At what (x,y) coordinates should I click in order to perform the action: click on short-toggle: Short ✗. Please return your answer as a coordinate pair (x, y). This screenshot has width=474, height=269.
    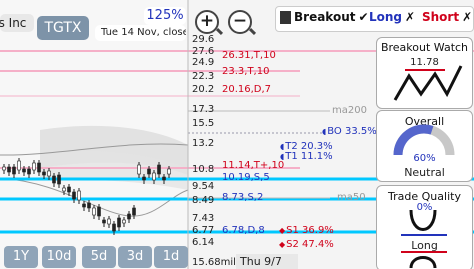
    Looking at the image, I should click on (447, 17).